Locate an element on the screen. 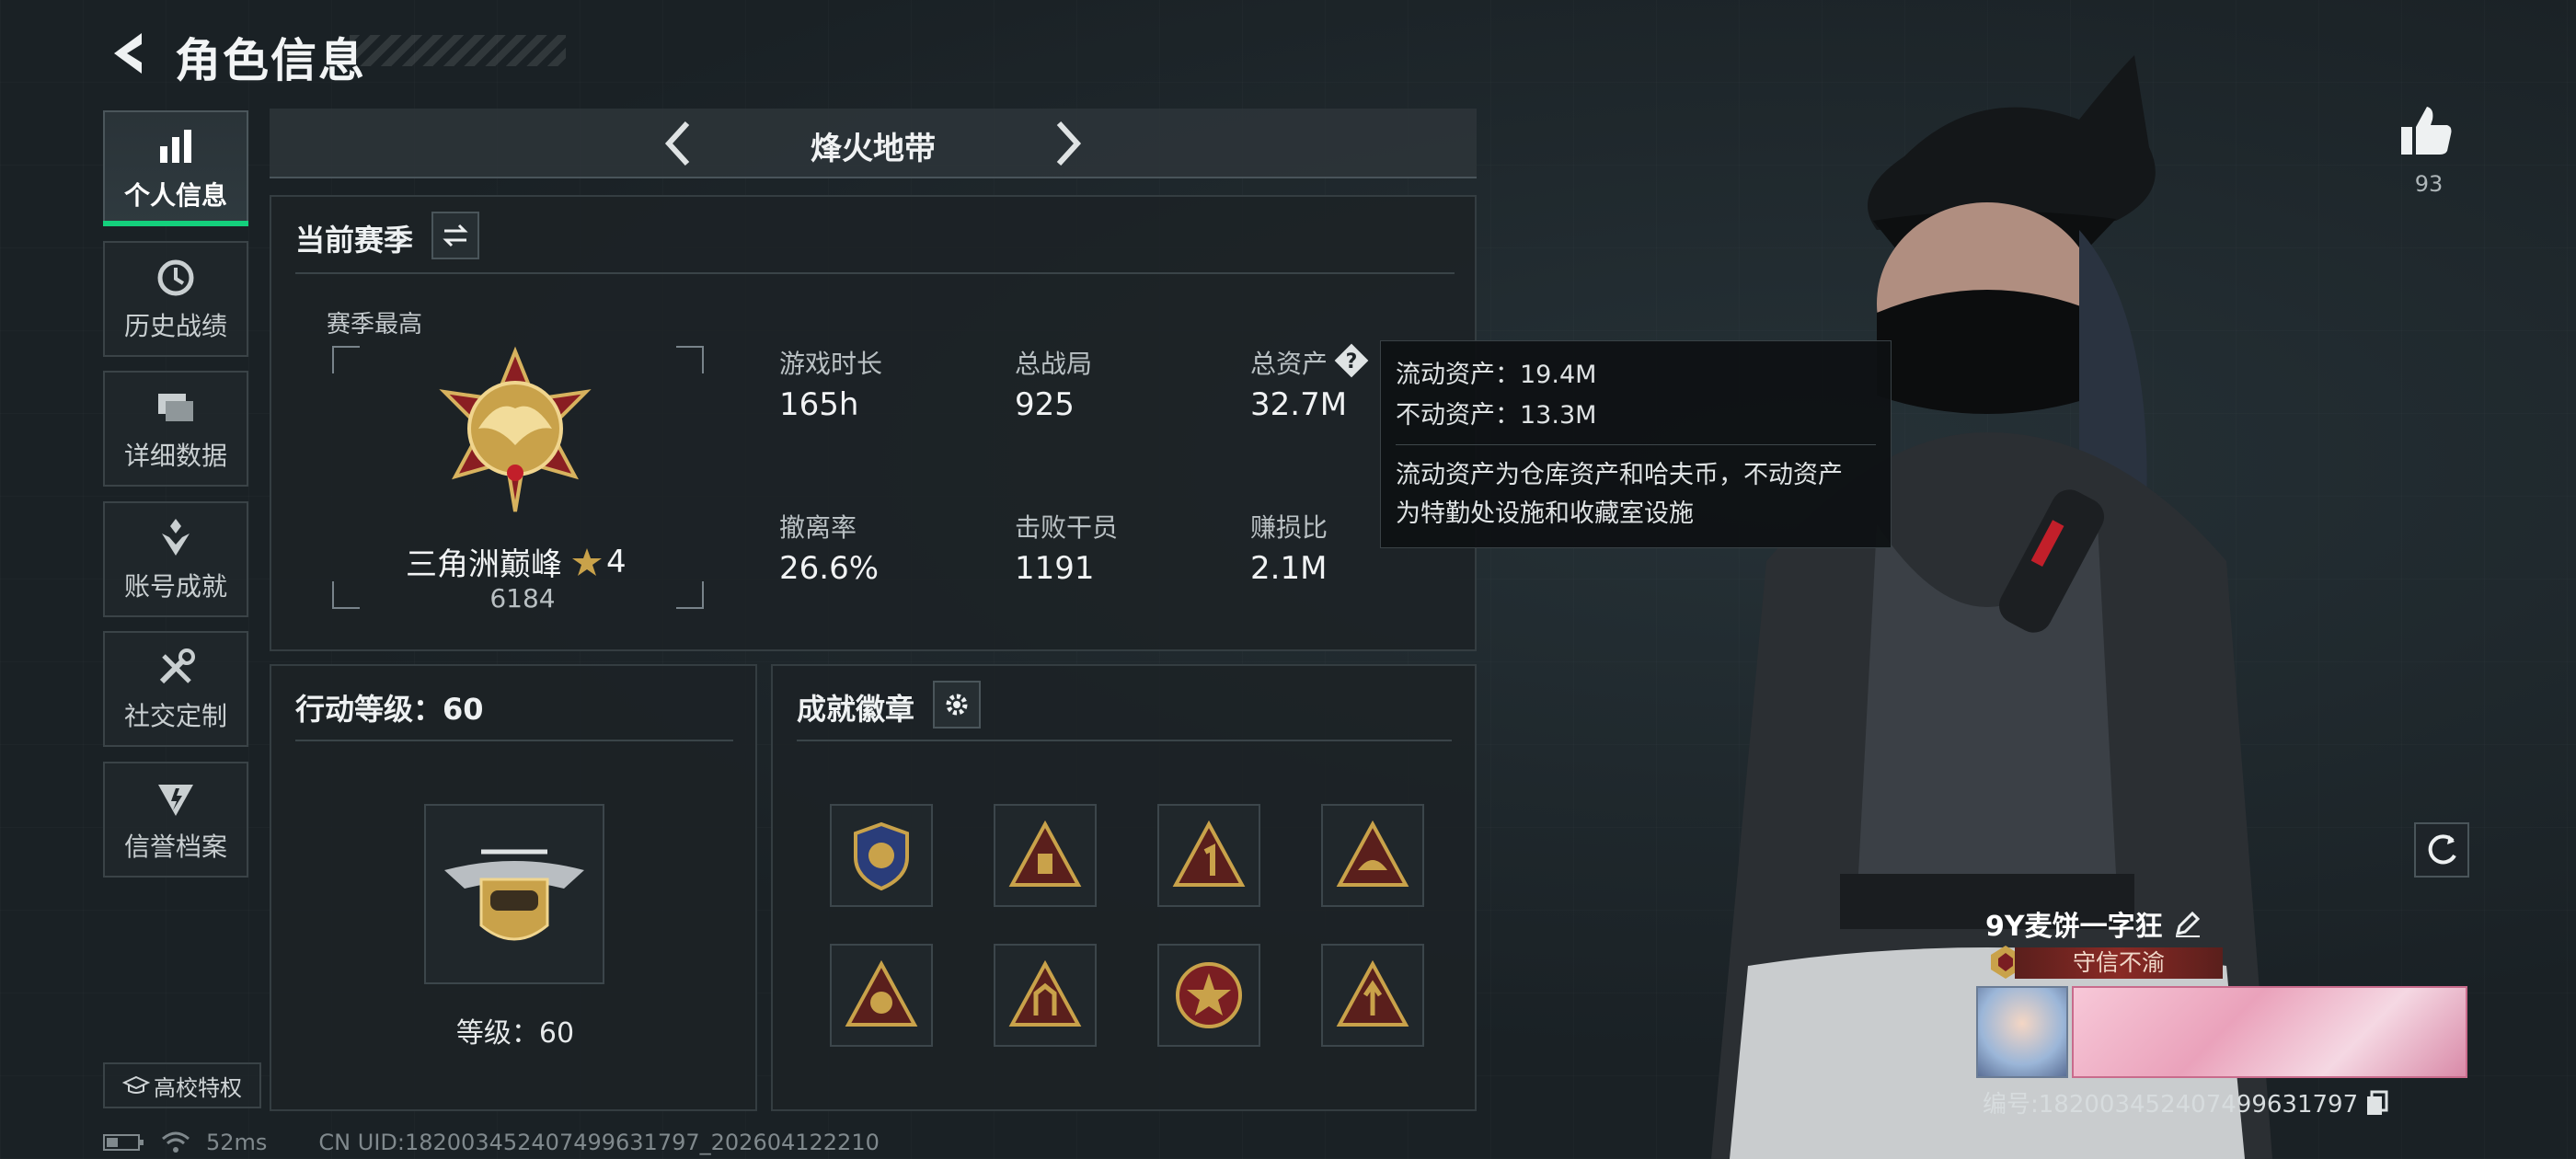 The image size is (2576, 1159). achievements-settings-button is located at coordinates (957, 705).